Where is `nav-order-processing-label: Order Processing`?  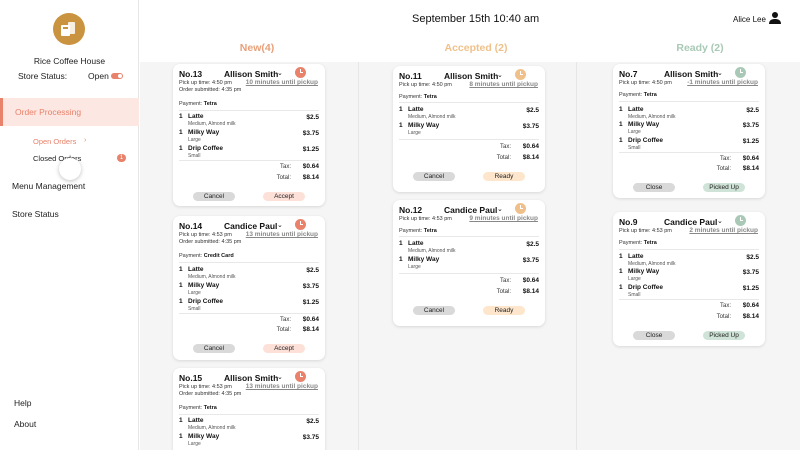
nav-order-processing-label: Order Processing is located at coordinates (48, 112).